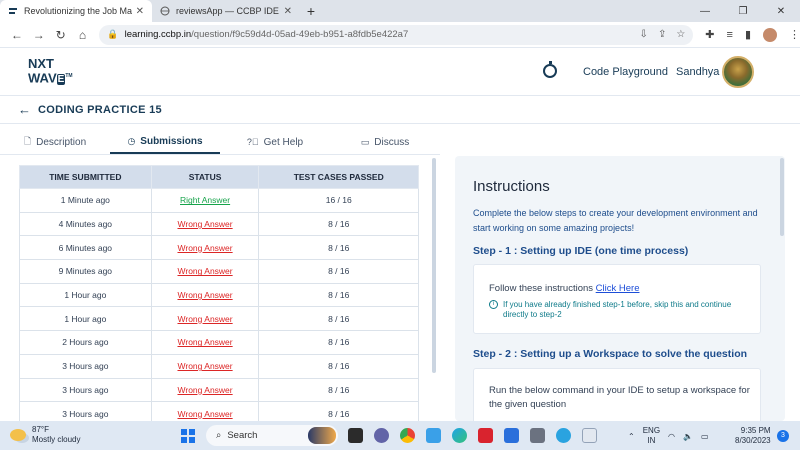 The image size is (800, 450). I want to click on tab-description: 🗋 Description, so click(55, 142).